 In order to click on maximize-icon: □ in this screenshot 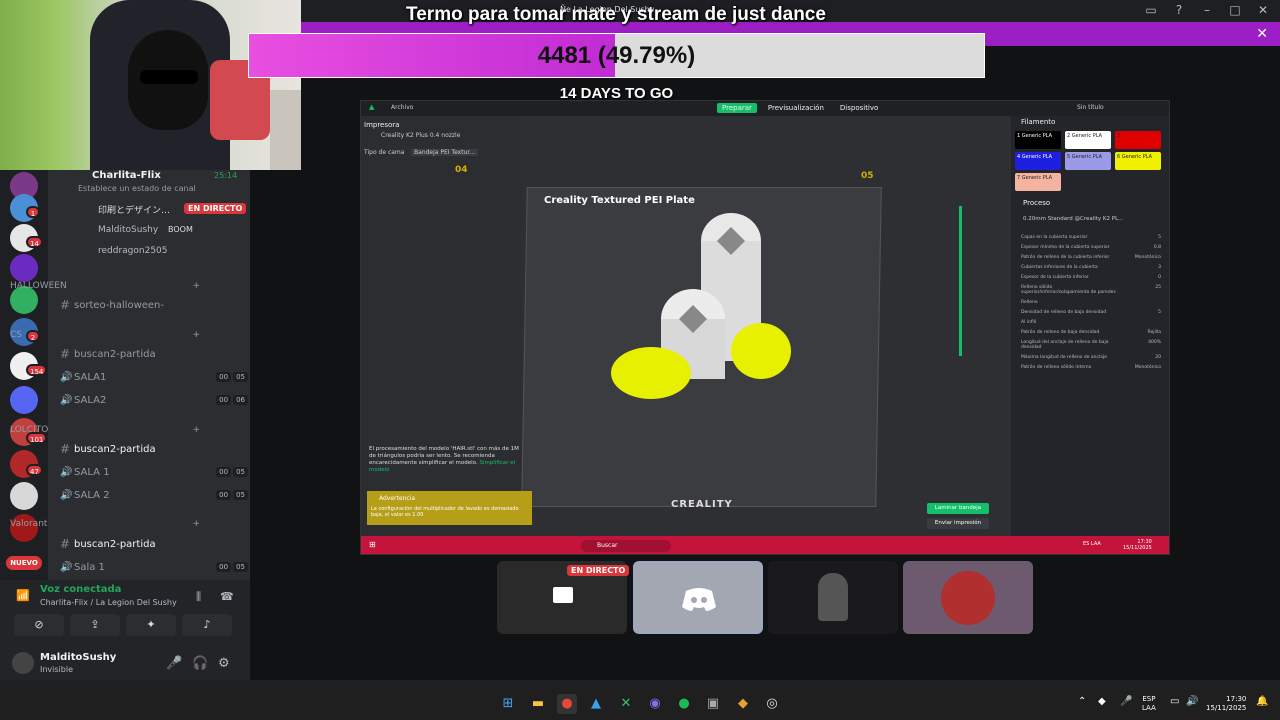, I will do `click(1235, 10)`.